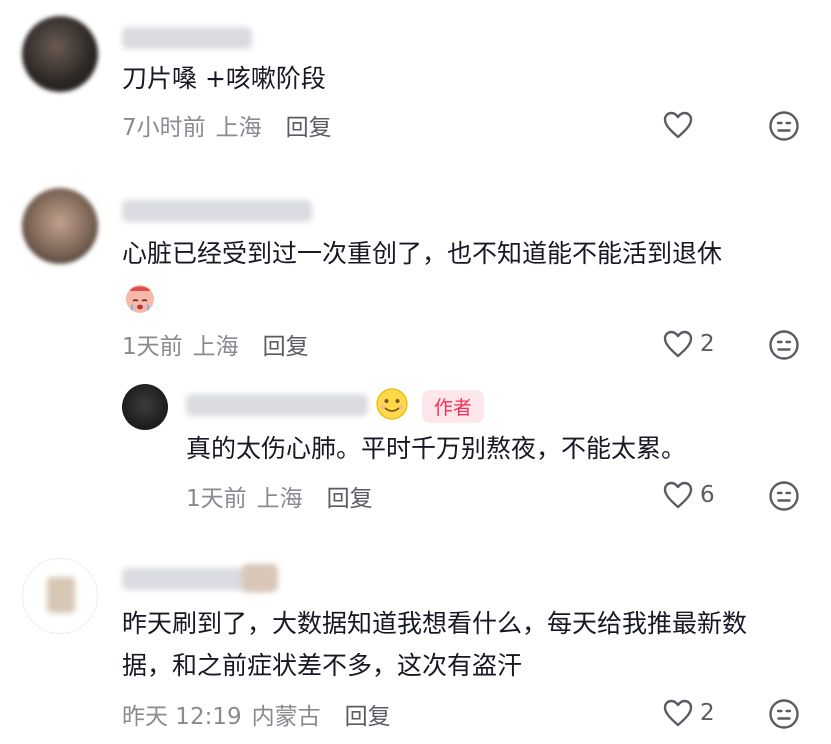  Describe the element at coordinates (453, 406) in the screenshot. I see `author-badge: 作者` at that location.